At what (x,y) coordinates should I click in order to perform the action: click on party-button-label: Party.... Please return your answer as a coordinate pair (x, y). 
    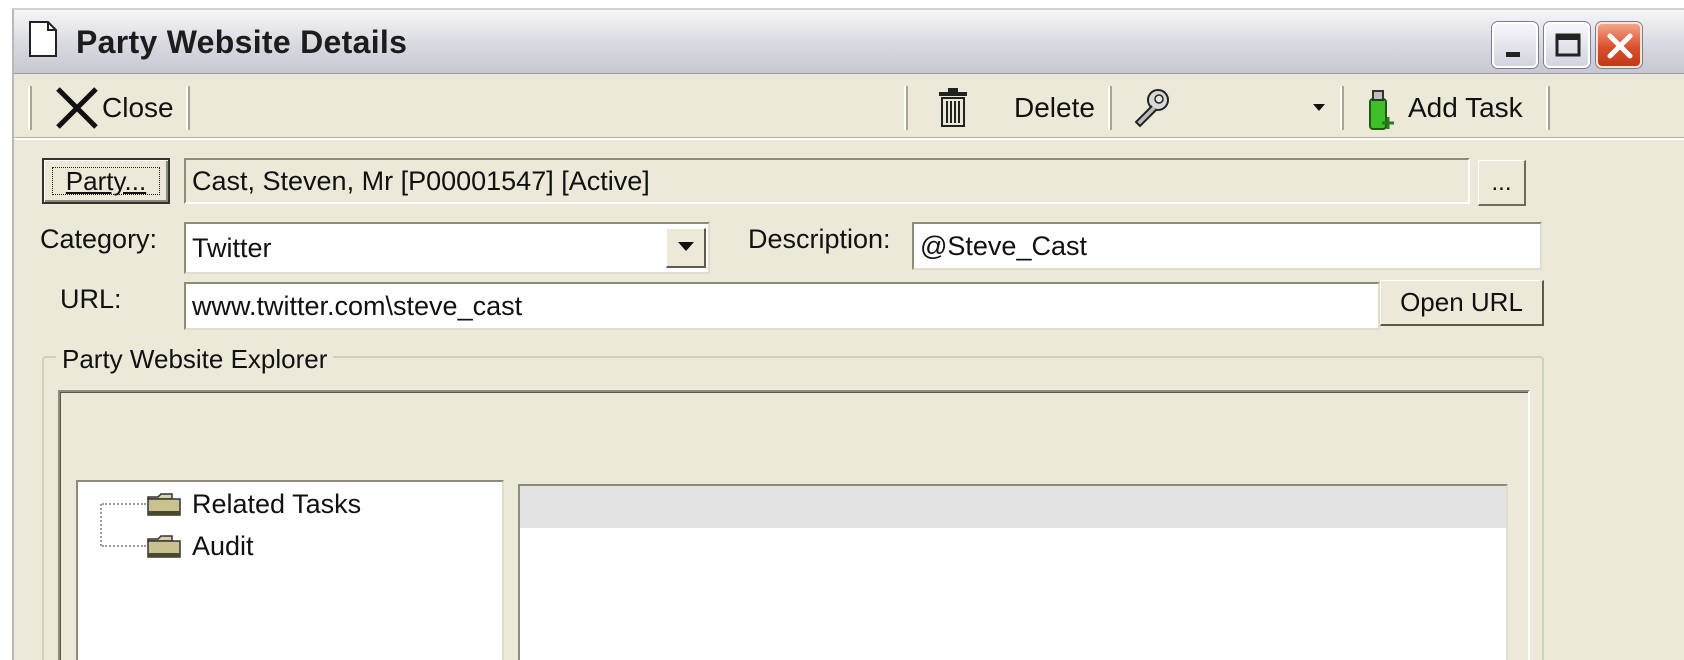
    Looking at the image, I should click on (106, 180).